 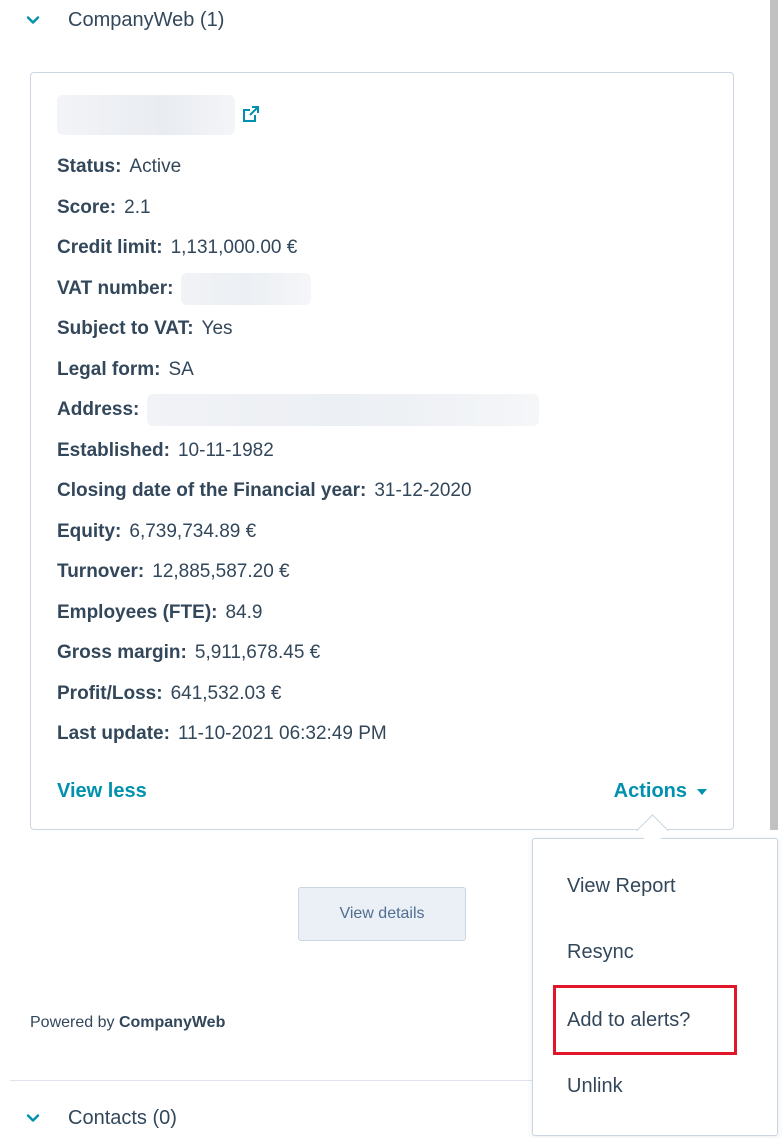 I want to click on field-label: VAT number:, so click(x=115, y=288).